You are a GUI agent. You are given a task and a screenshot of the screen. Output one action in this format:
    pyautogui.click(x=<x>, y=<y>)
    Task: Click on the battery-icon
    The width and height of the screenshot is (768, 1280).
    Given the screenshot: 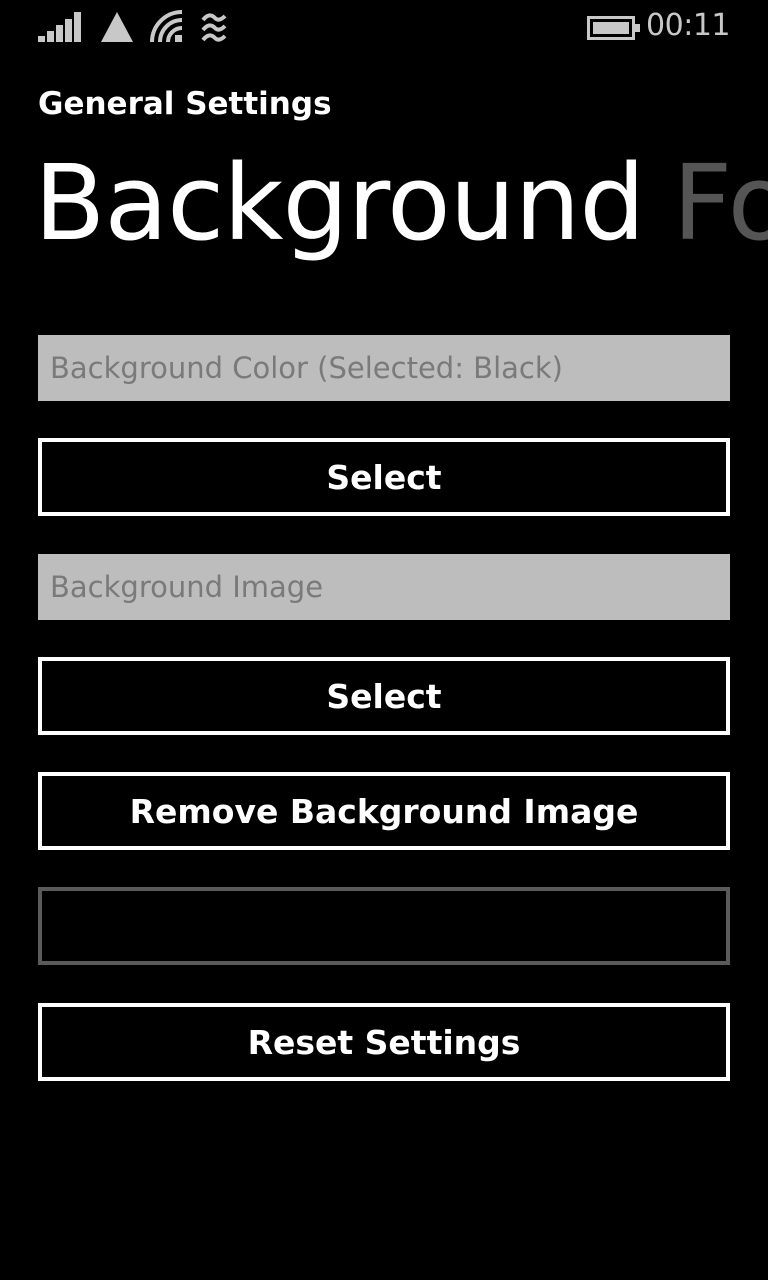 What is the action you would take?
    pyautogui.click(x=613, y=28)
    